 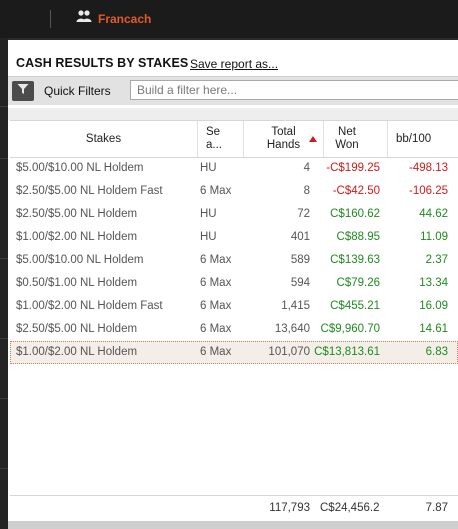 I want to click on filter-builder-input, so click(x=294, y=90).